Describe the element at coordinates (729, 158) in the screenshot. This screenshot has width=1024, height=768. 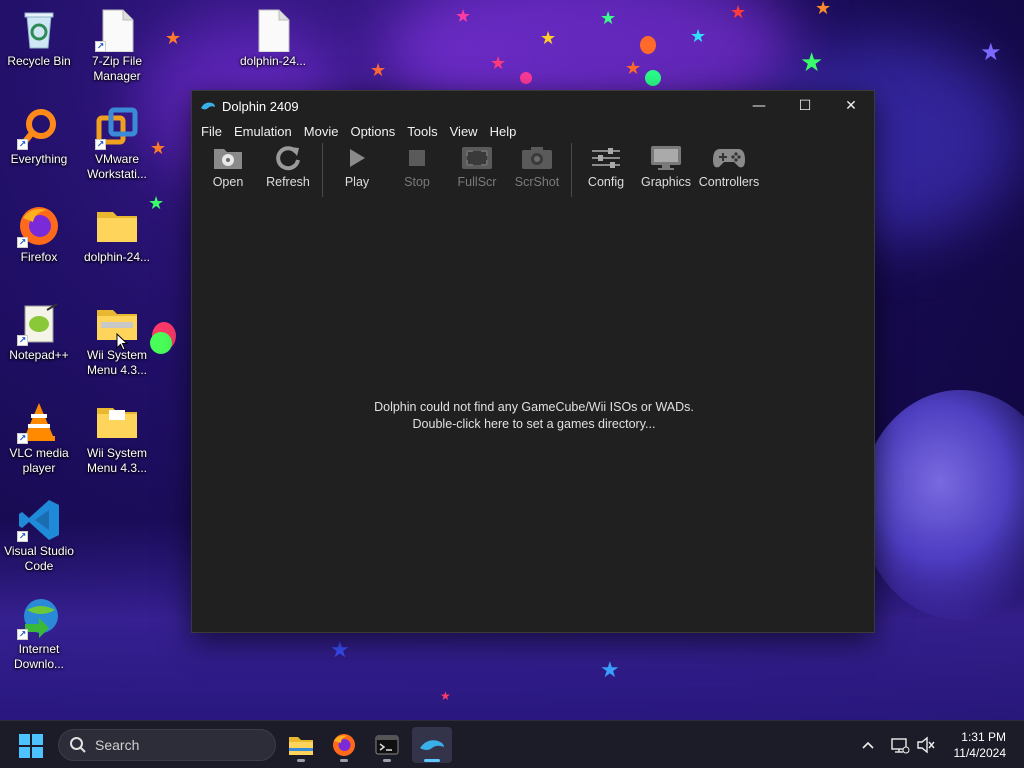
I see `gamepad-icon` at that location.